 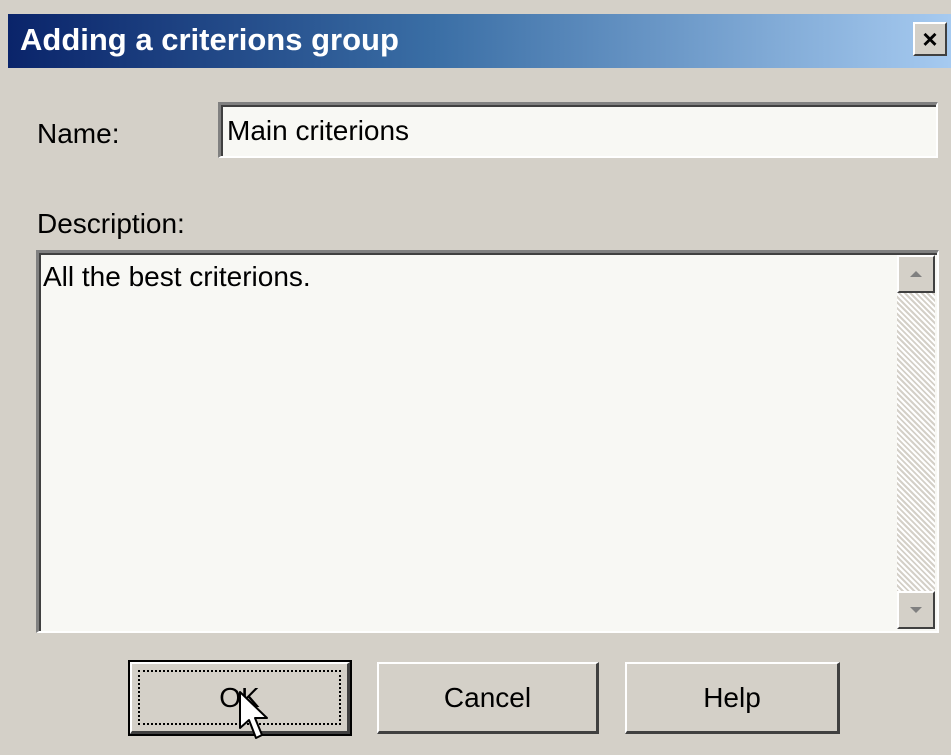 I want to click on description-text: All the best criterions., so click(x=177, y=276).